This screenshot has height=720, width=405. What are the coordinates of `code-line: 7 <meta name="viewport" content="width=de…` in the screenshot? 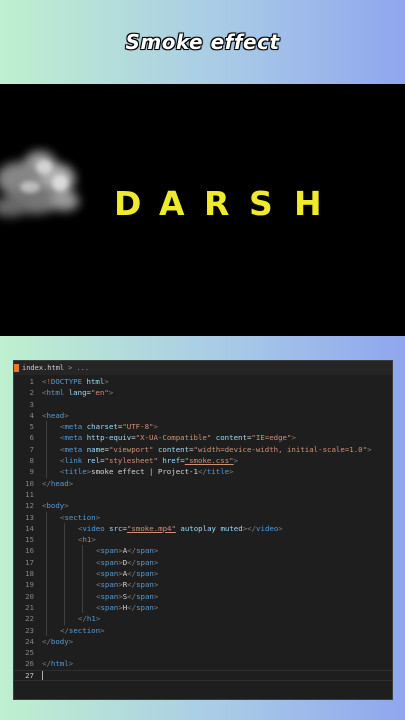 It's located at (203, 449).